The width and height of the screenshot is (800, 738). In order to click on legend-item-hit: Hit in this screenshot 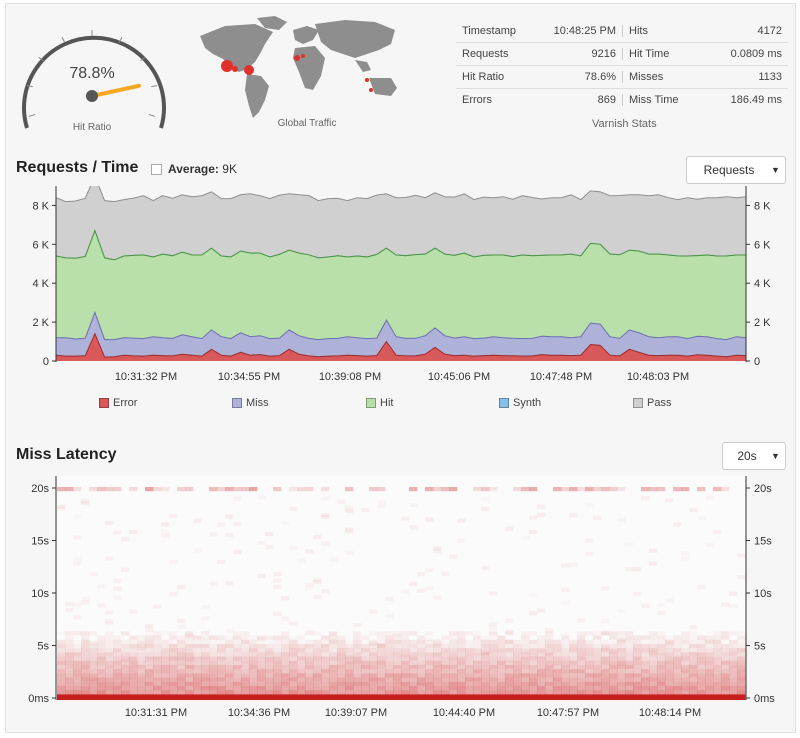, I will do `click(379, 403)`.